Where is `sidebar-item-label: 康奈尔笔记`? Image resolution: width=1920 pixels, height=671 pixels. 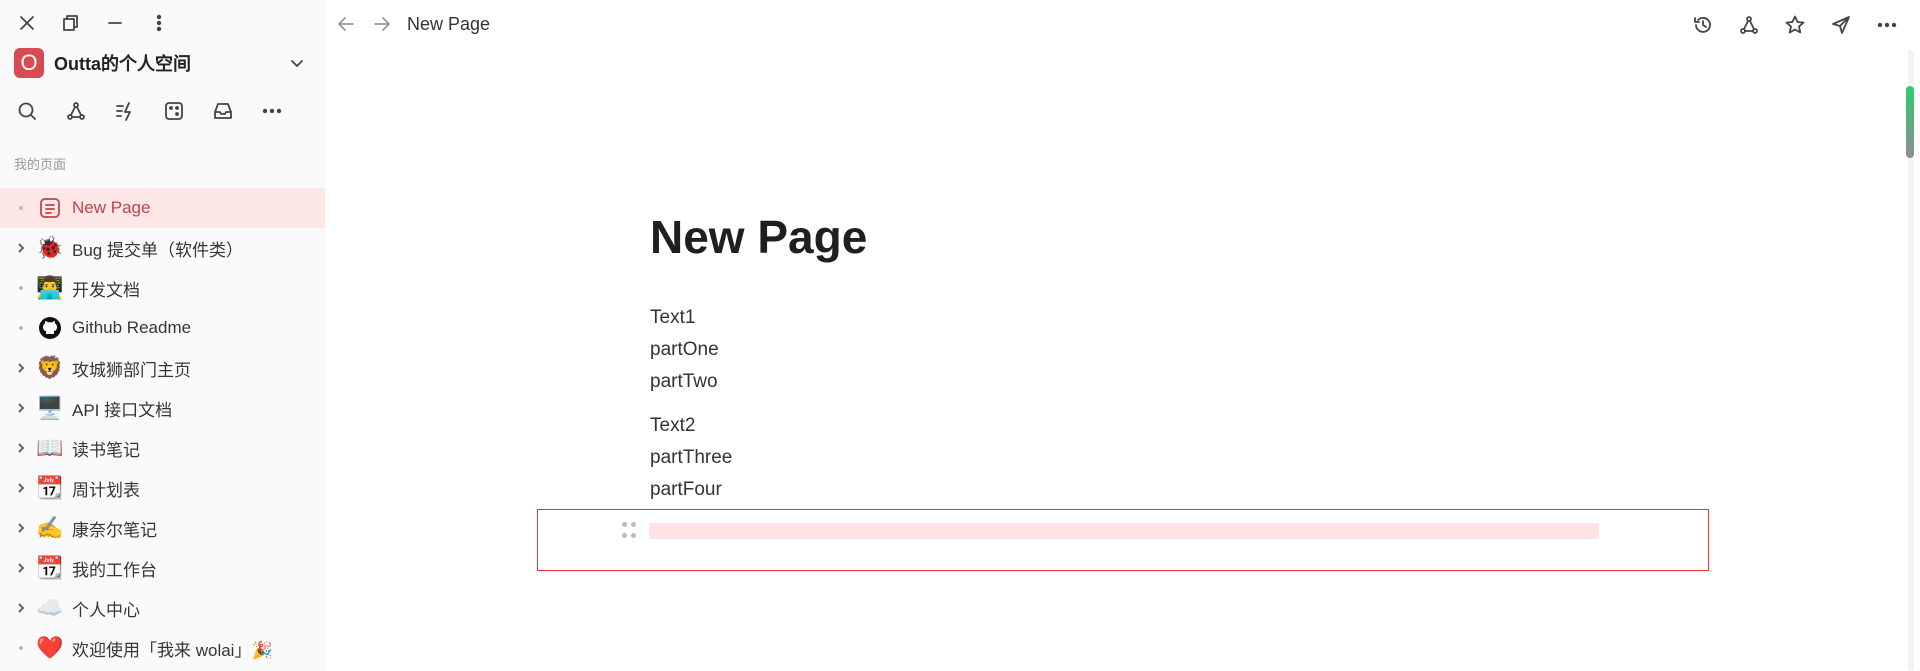 sidebar-item-label: 康奈尔笔记 is located at coordinates (114, 530).